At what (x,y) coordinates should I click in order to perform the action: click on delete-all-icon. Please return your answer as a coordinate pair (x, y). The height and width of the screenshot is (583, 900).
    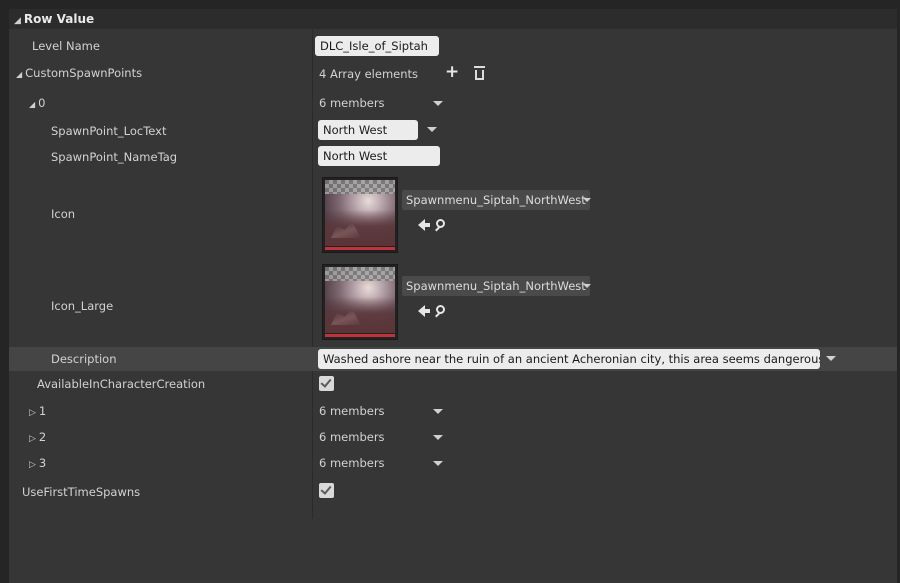
    Looking at the image, I should click on (479, 73).